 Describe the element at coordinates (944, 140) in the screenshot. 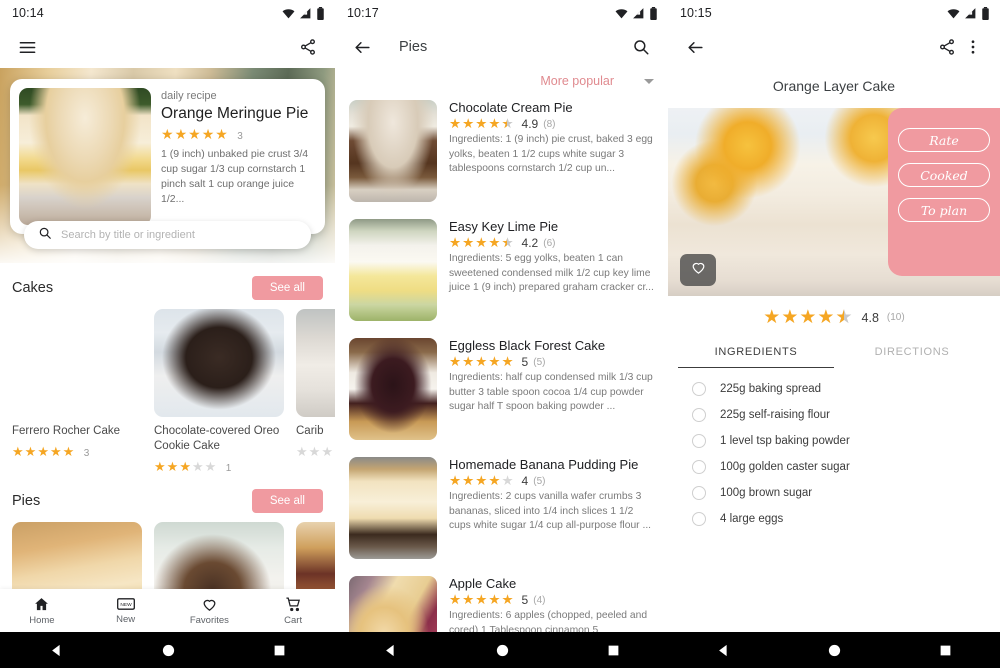

I see `rate-button: Rate` at that location.